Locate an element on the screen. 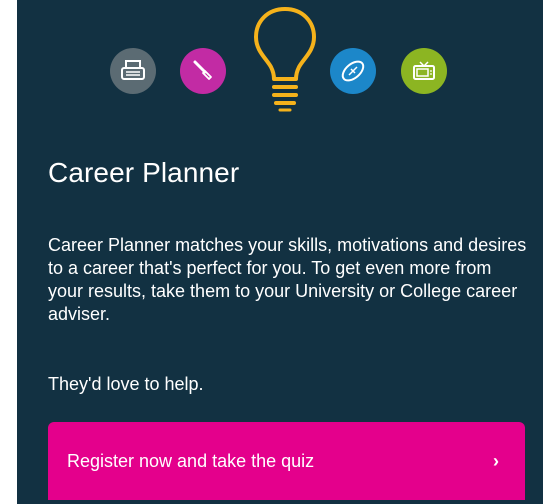 The height and width of the screenshot is (504, 550). rugby-ball-icon is located at coordinates (353, 71).